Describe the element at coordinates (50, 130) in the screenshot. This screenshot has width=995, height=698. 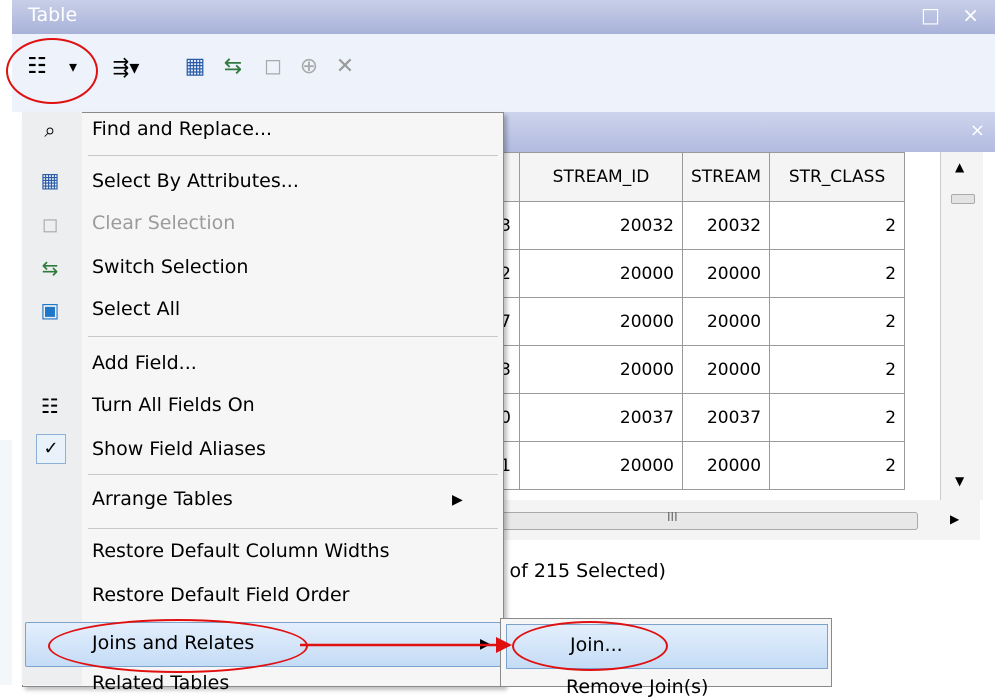
I see `binoculars-icon: ⌕` at that location.